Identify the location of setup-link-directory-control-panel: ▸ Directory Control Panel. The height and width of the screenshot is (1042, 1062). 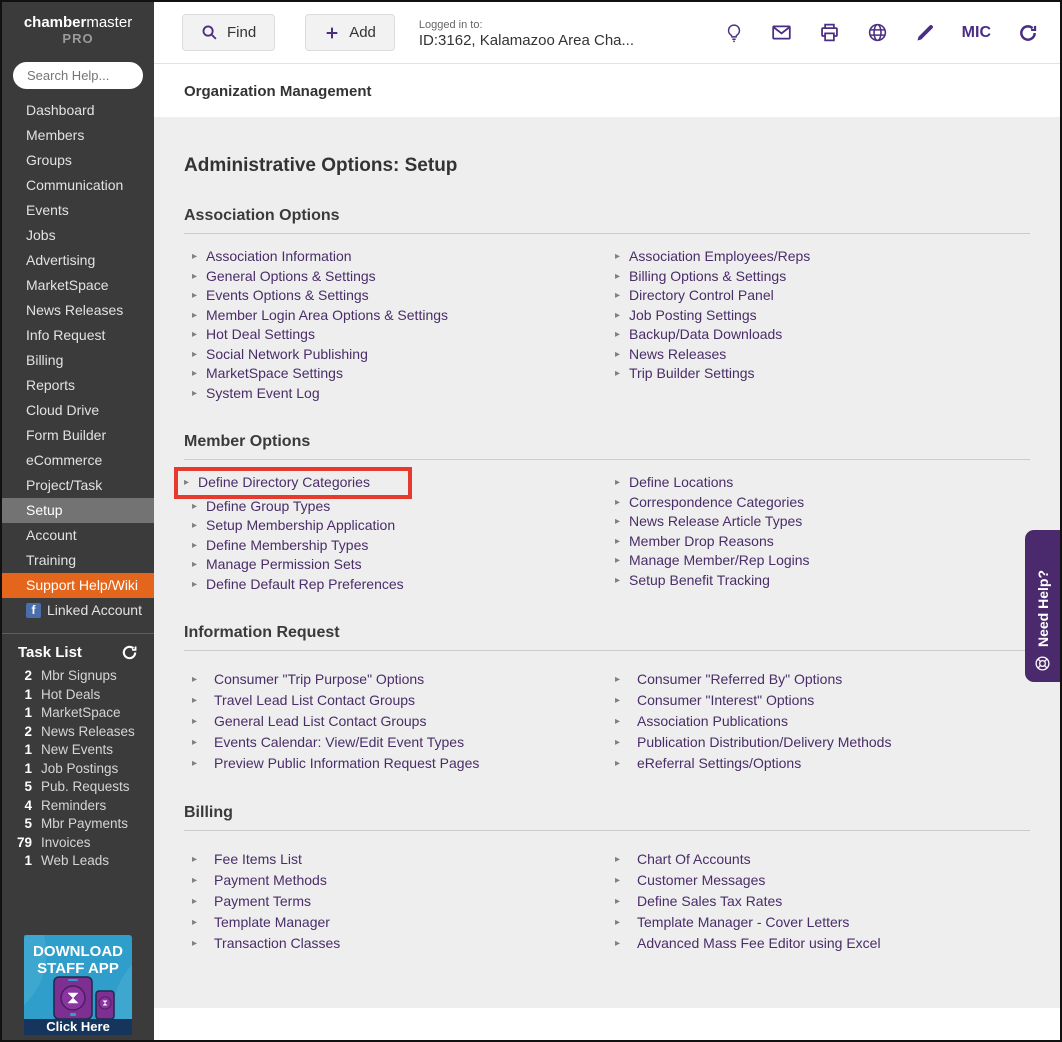
(818, 296).